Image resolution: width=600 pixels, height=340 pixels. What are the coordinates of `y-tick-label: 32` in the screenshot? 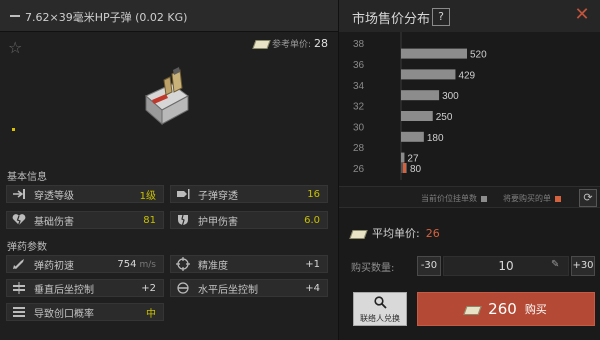 It's located at (359, 107).